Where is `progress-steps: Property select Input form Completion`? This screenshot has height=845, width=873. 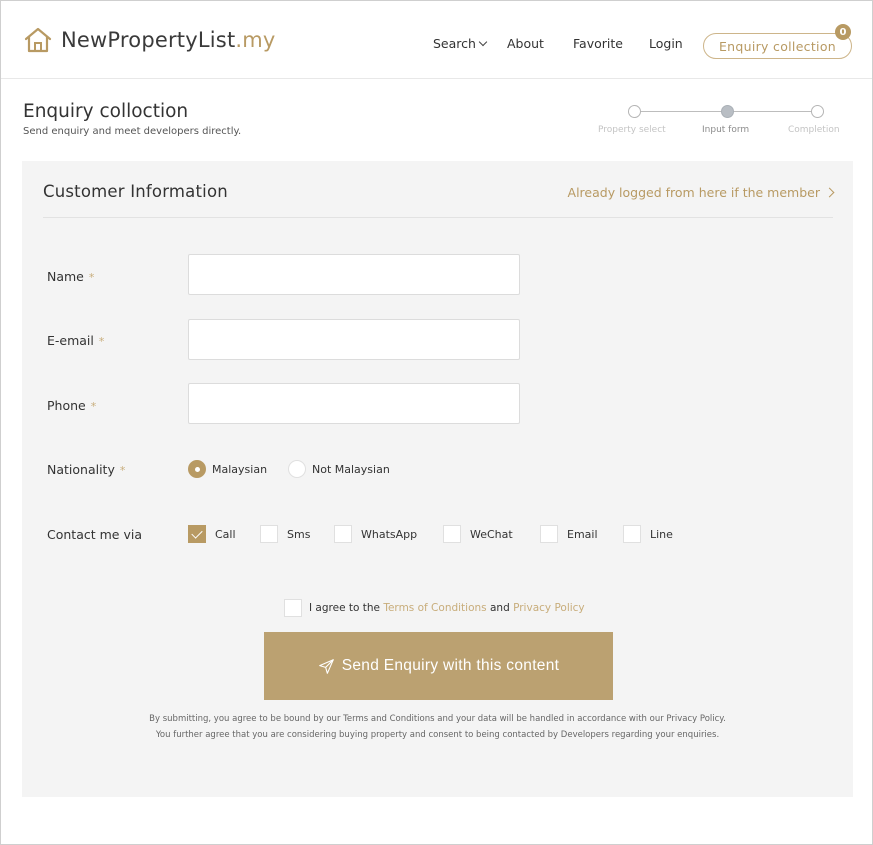
progress-steps: Property select Input form Completion is located at coordinates (724, 121).